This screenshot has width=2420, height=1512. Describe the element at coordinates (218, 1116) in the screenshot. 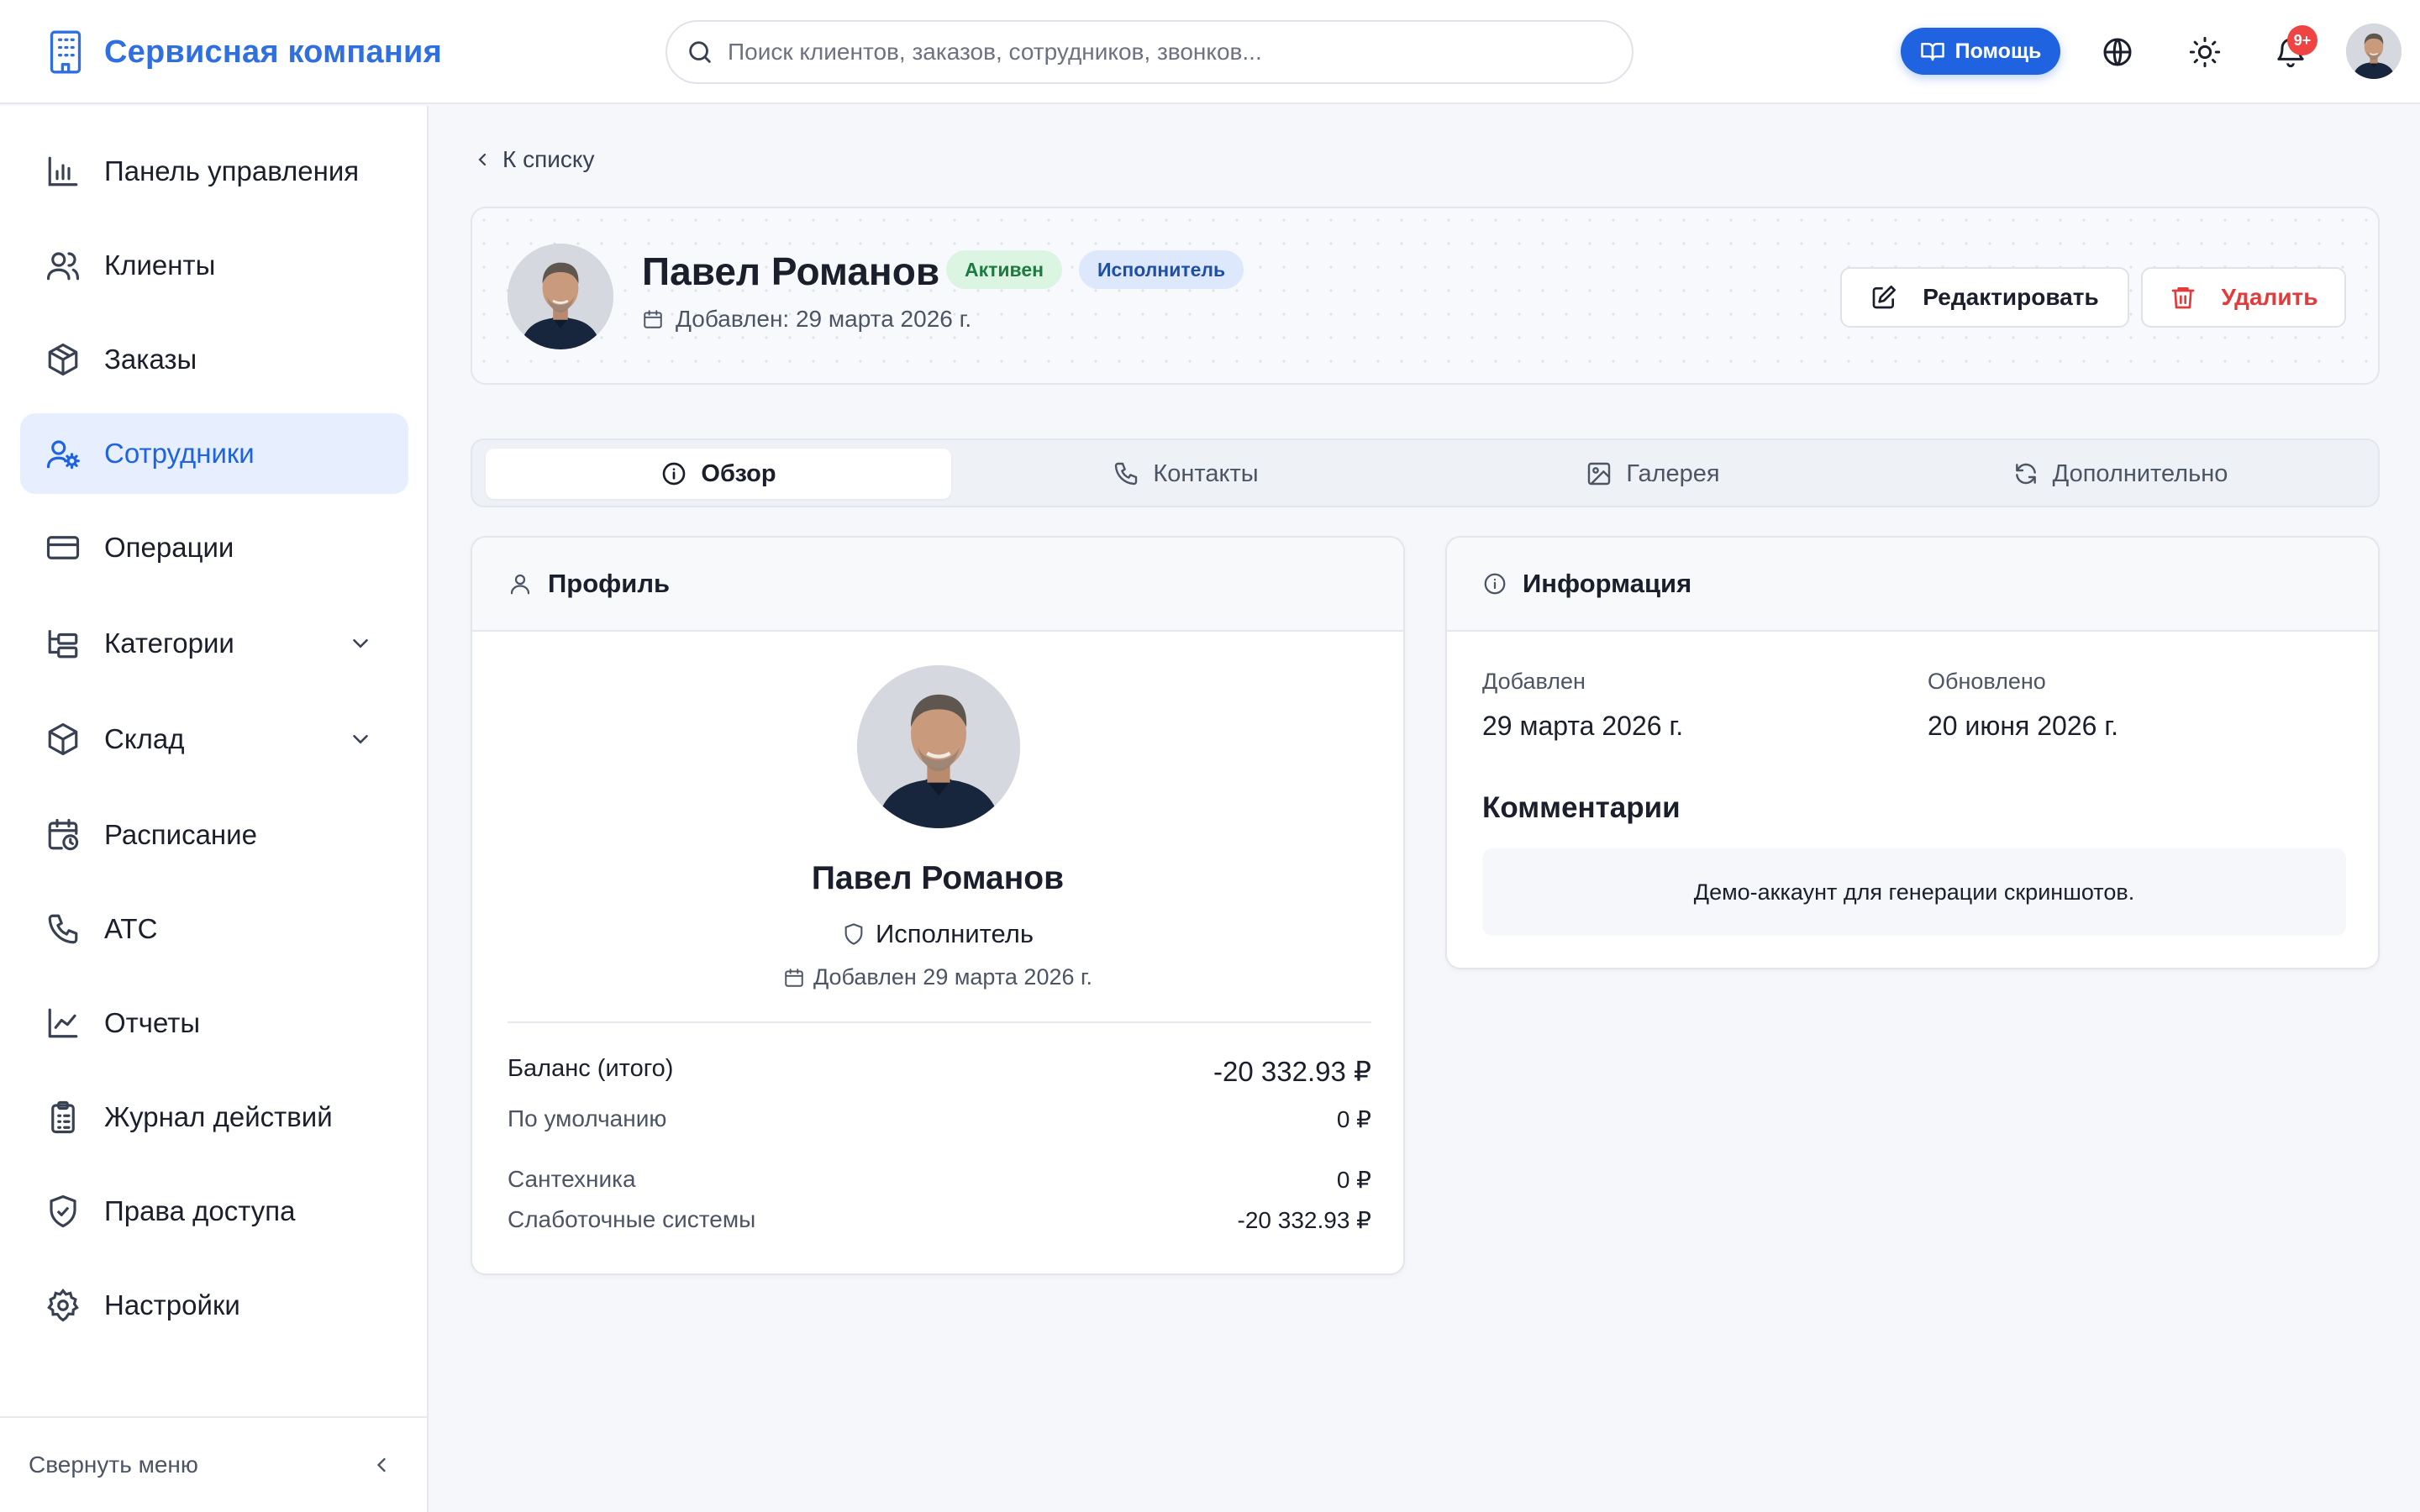

I see `sidebar-item-label: Журнал действий` at that location.